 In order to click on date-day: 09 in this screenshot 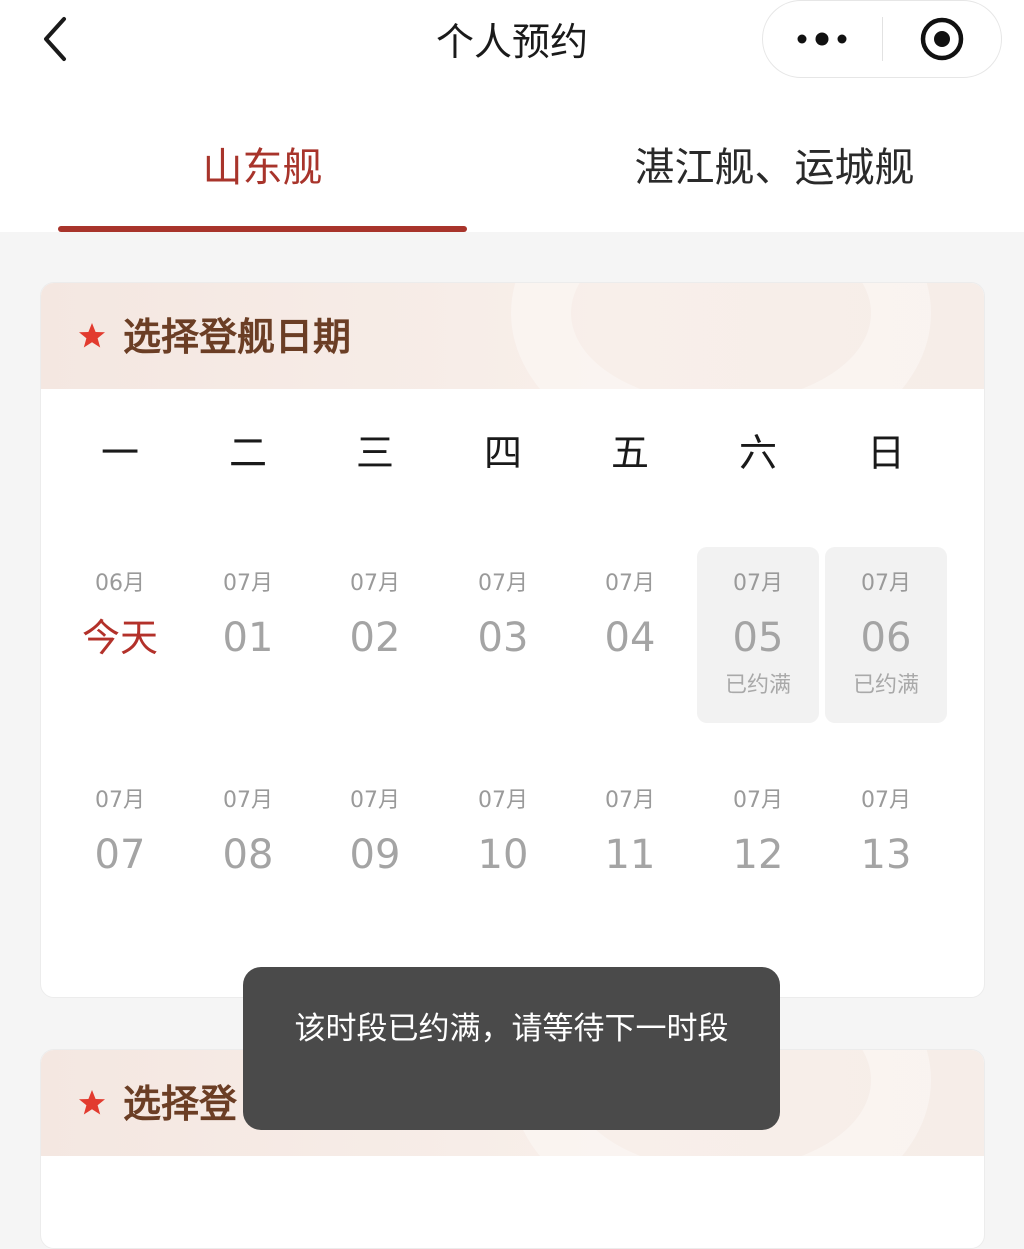, I will do `click(375, 855)`.